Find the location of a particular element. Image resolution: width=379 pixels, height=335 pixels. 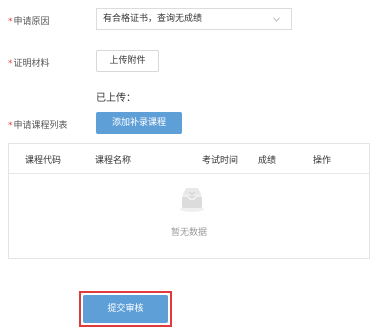

reason-select: 有合格证书，查询无成绩 is located at coordinates (194, 19).